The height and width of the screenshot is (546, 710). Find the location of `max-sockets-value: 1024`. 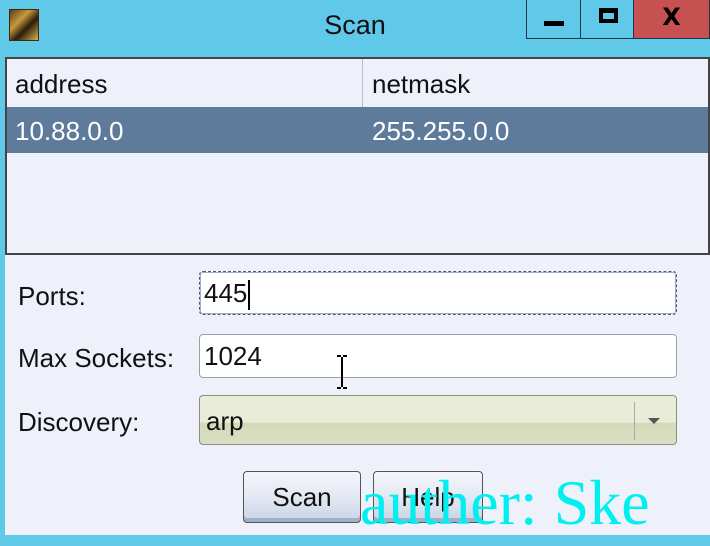

max-sockets-value: 1024 is located at coordinates (233, 356).